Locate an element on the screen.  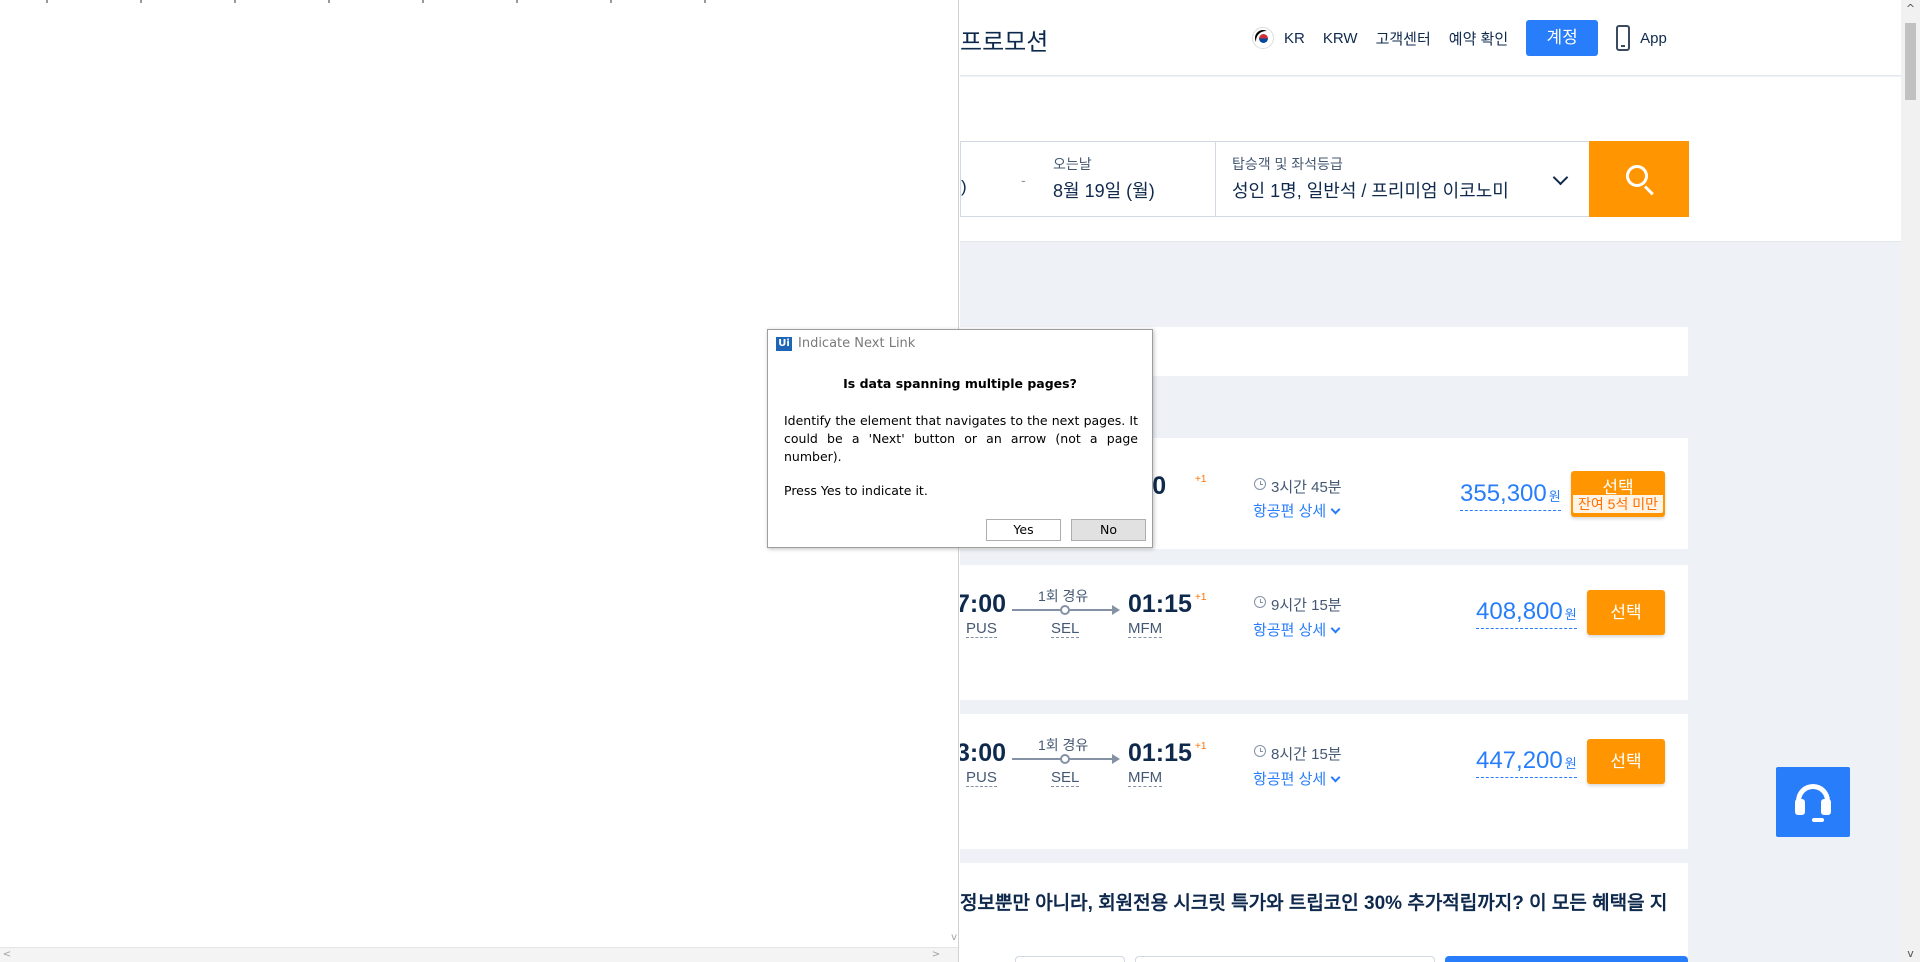
search-icon is located at coordinates (1637, 176).